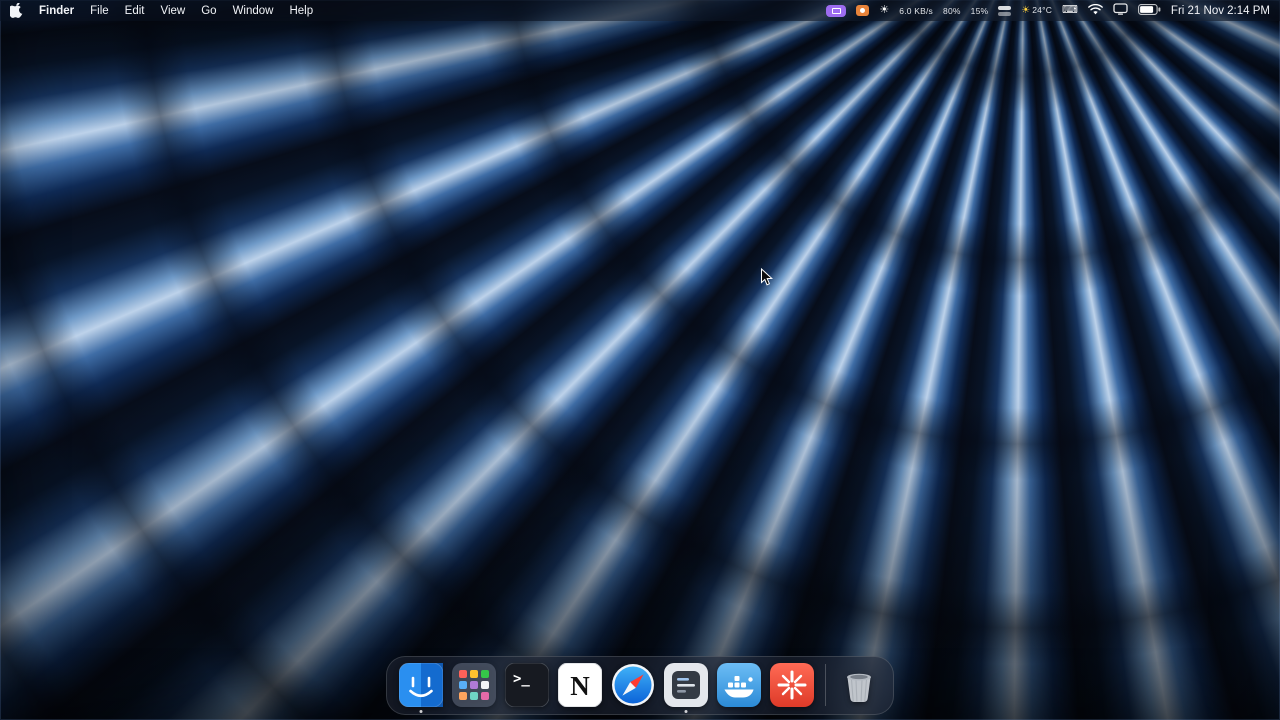 The image size is (1280, 720). I want to click on dock-divider, so click(825, 685).